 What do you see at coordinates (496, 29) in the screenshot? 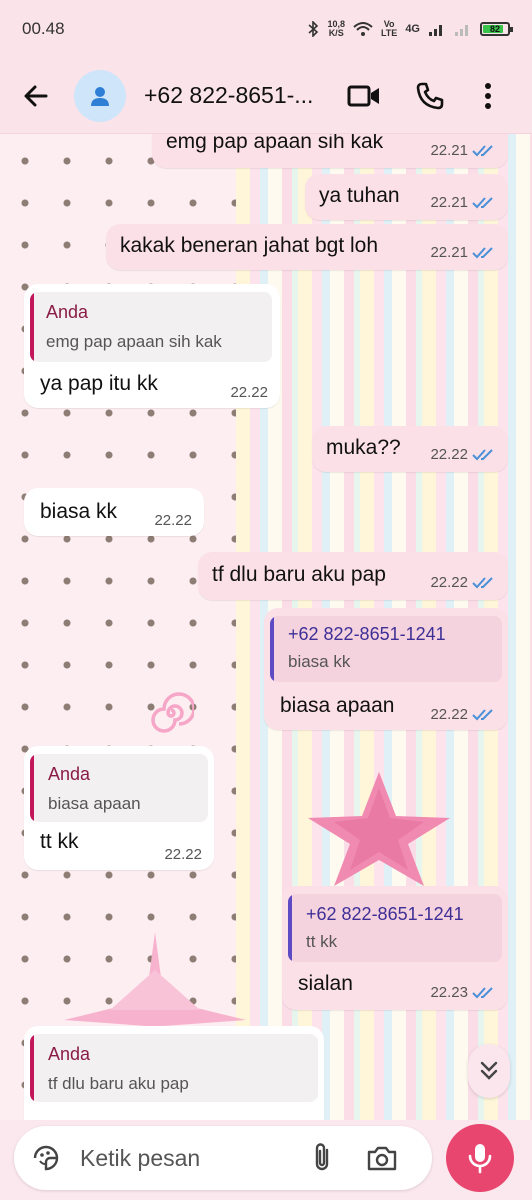
I see `battery-icon: 82` at bounding box center [496, 29].